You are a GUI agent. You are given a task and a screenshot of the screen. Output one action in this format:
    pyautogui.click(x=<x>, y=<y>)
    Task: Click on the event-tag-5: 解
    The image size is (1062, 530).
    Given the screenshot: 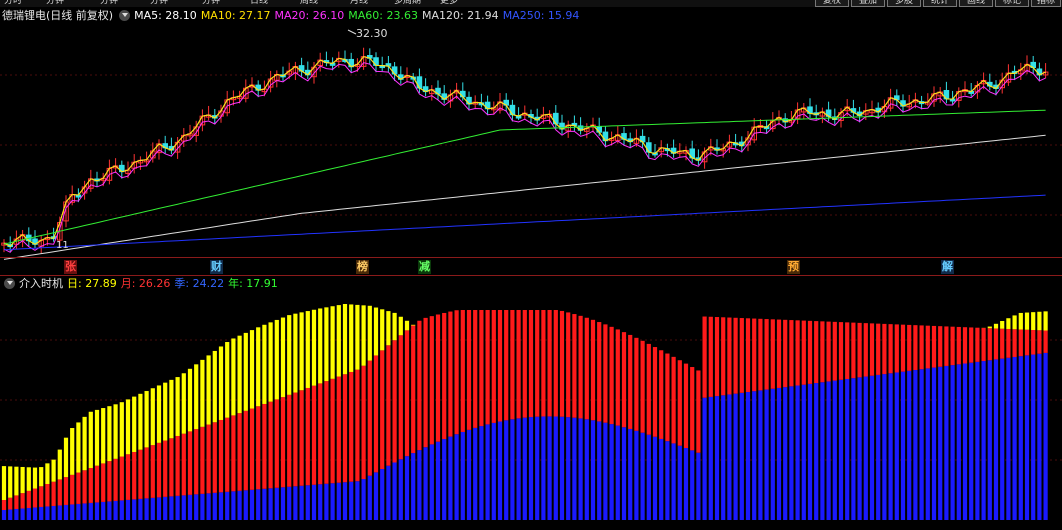 What is the action you would take?
    pyautogui.click(x=947, y=267)
    